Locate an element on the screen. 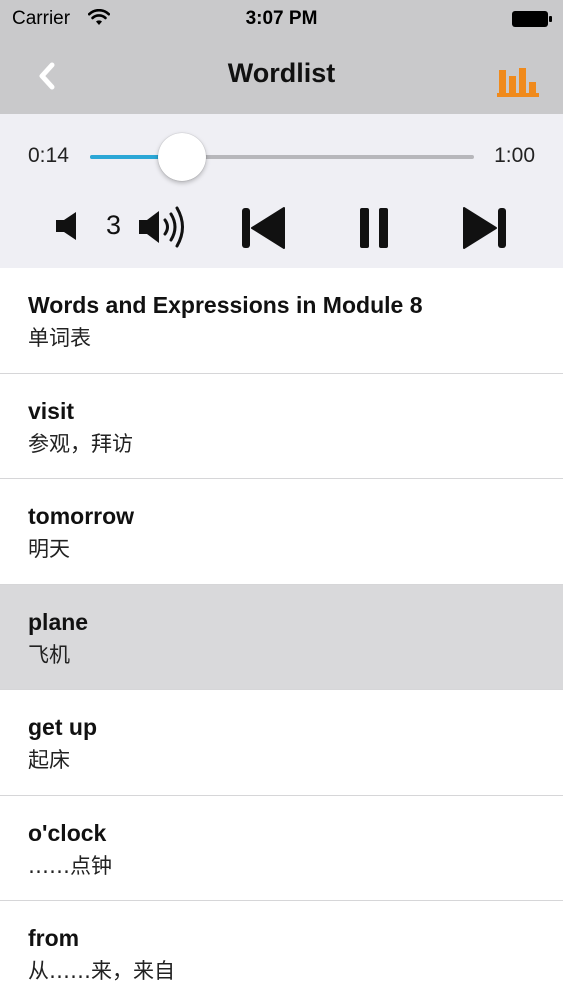 The width and height of the screenshot is (563, 1000). elapsed-time: 0:14 is located at coordinates (48, 155).